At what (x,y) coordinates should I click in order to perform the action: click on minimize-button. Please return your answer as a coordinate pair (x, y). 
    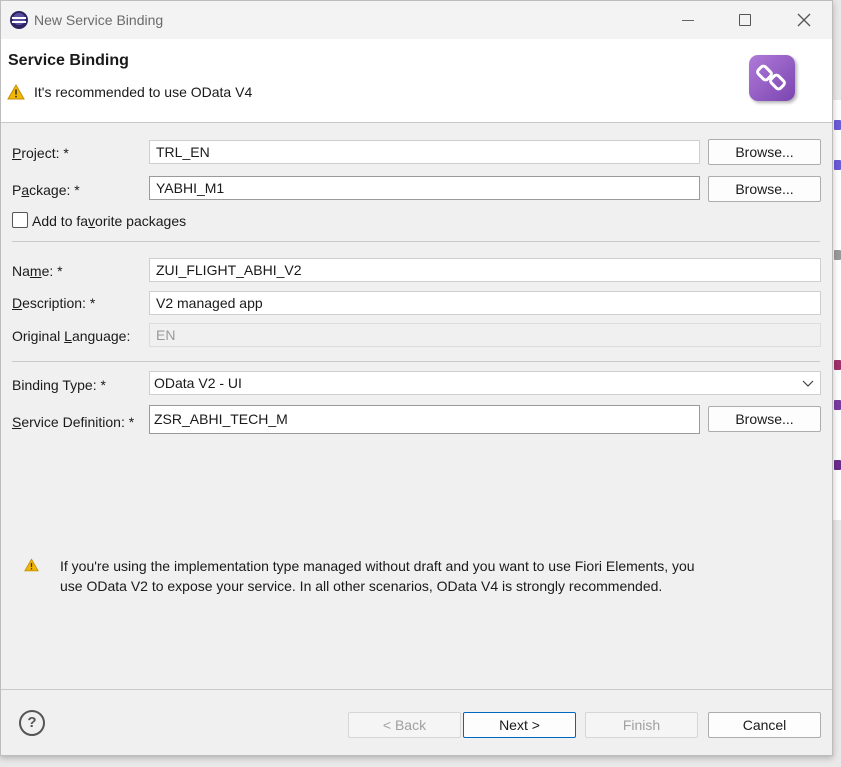
    Looking at the image, I should click on (688, 20).